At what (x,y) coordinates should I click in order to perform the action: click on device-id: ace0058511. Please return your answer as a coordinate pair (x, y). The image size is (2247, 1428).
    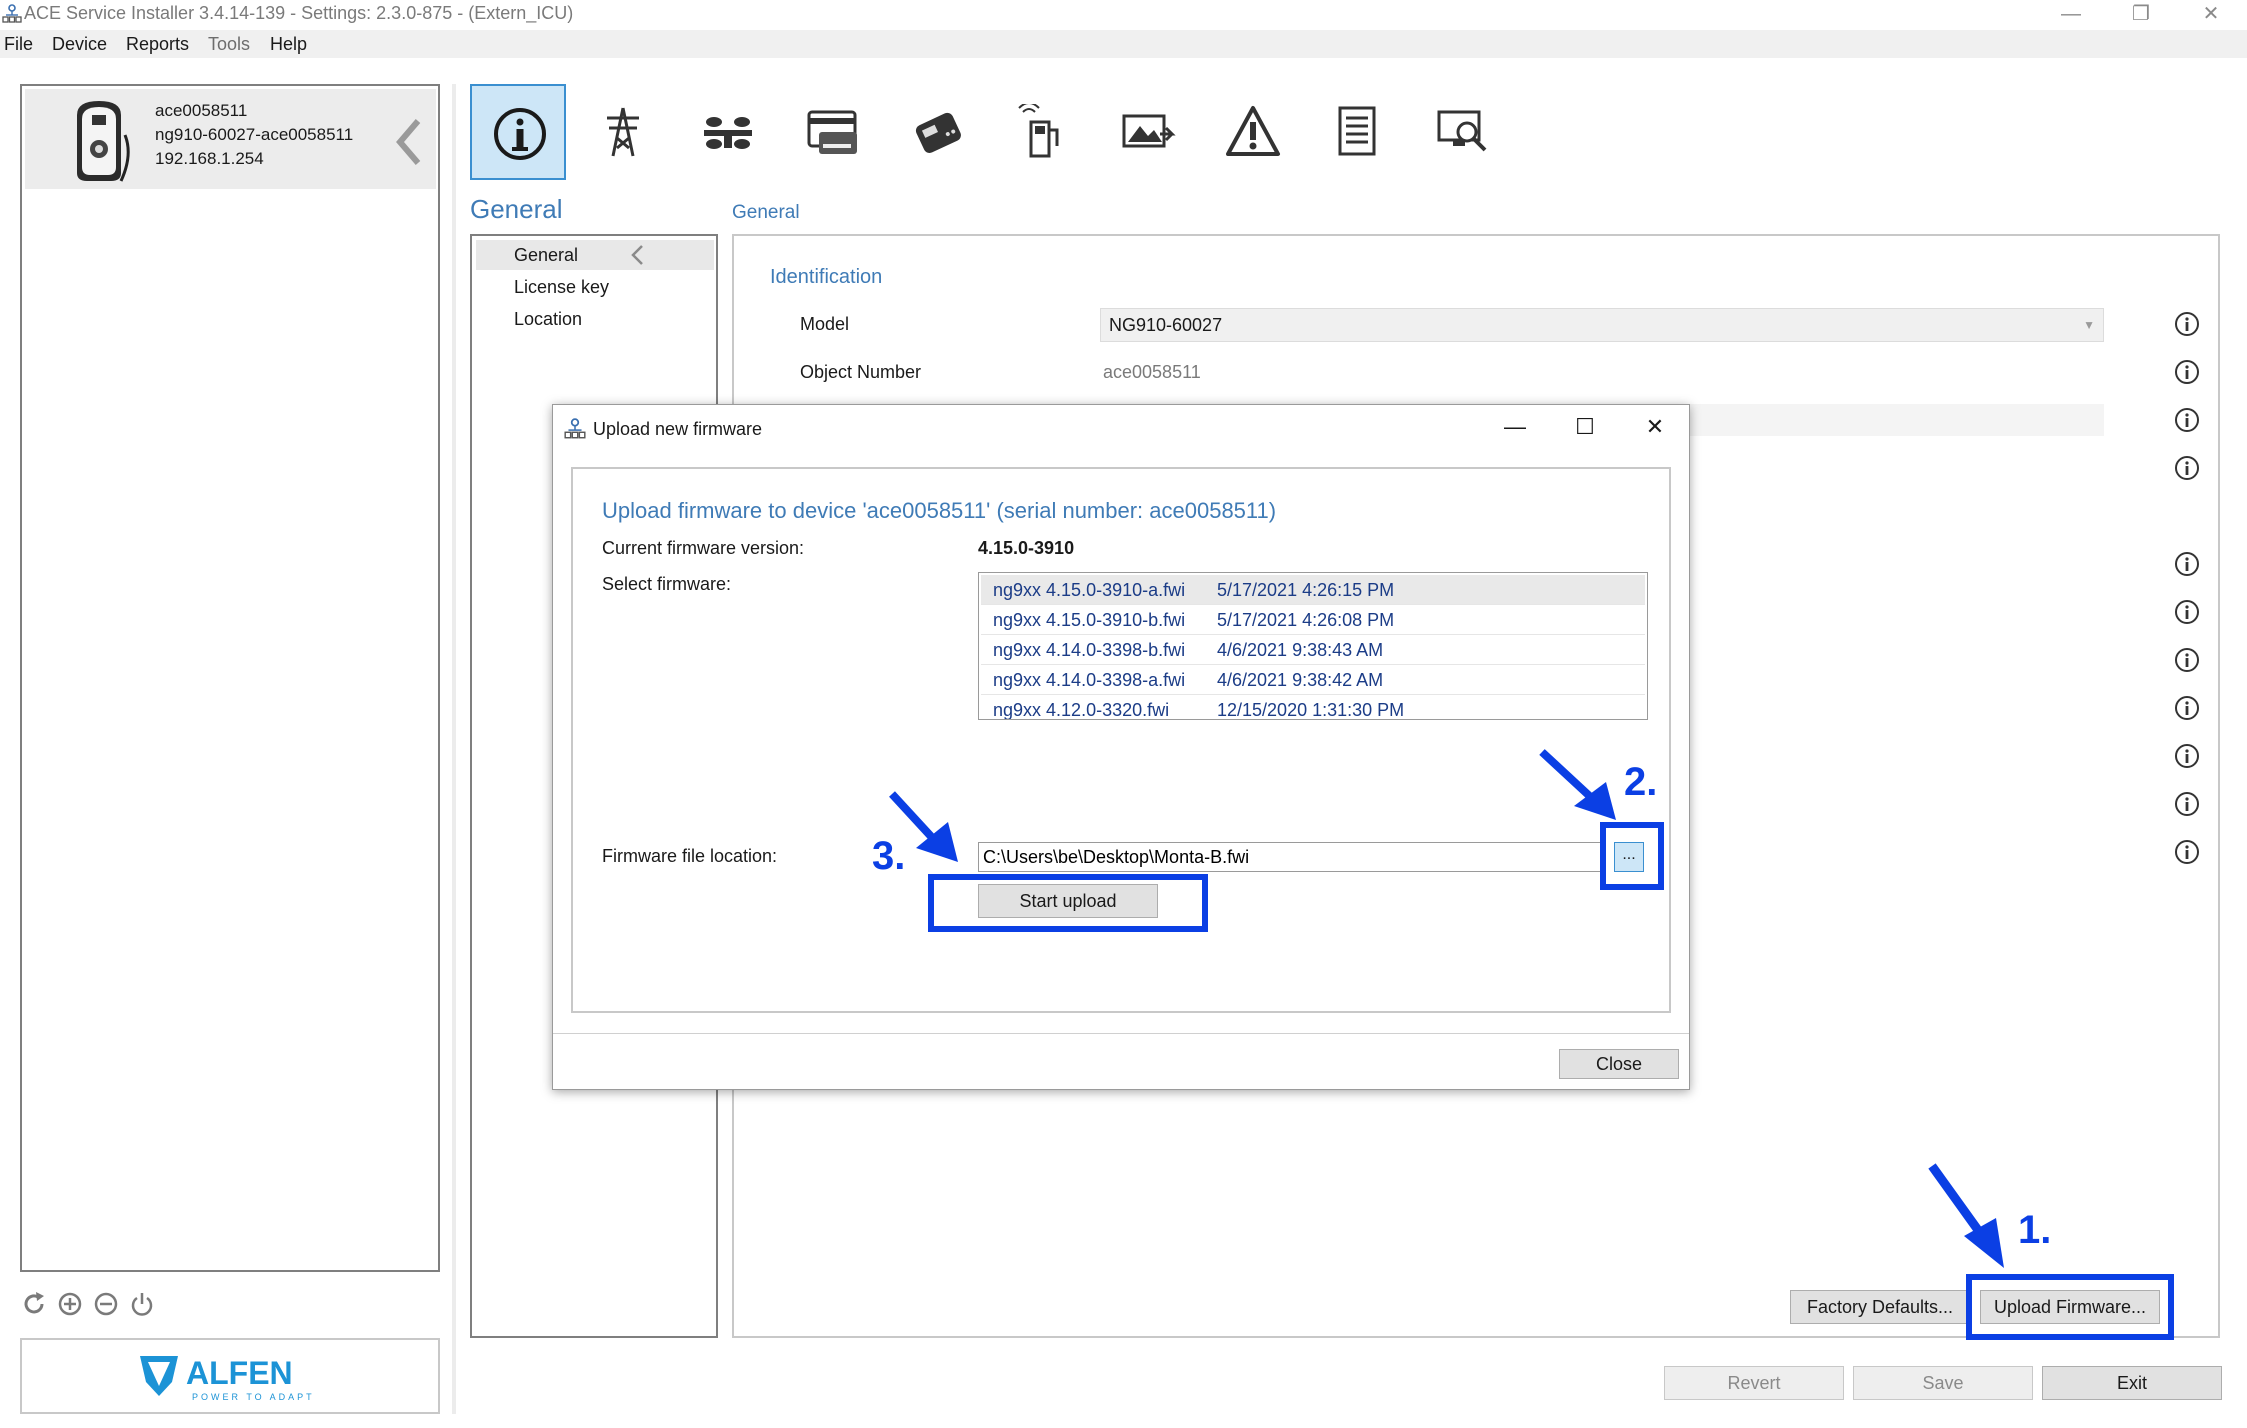
    Looking at the image, I should click on (201, 110).